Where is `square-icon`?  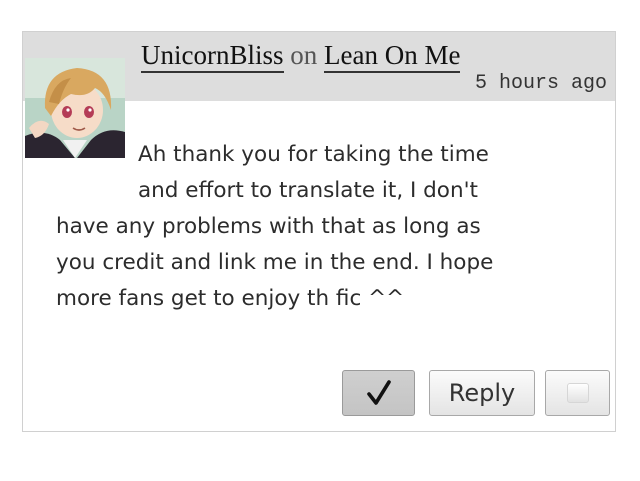 square-icon is located at coordinates (577, 393).